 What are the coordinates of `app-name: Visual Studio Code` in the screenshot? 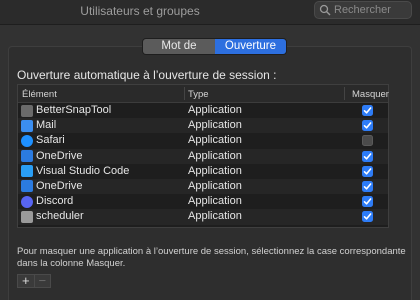 It's located at (83, 170).